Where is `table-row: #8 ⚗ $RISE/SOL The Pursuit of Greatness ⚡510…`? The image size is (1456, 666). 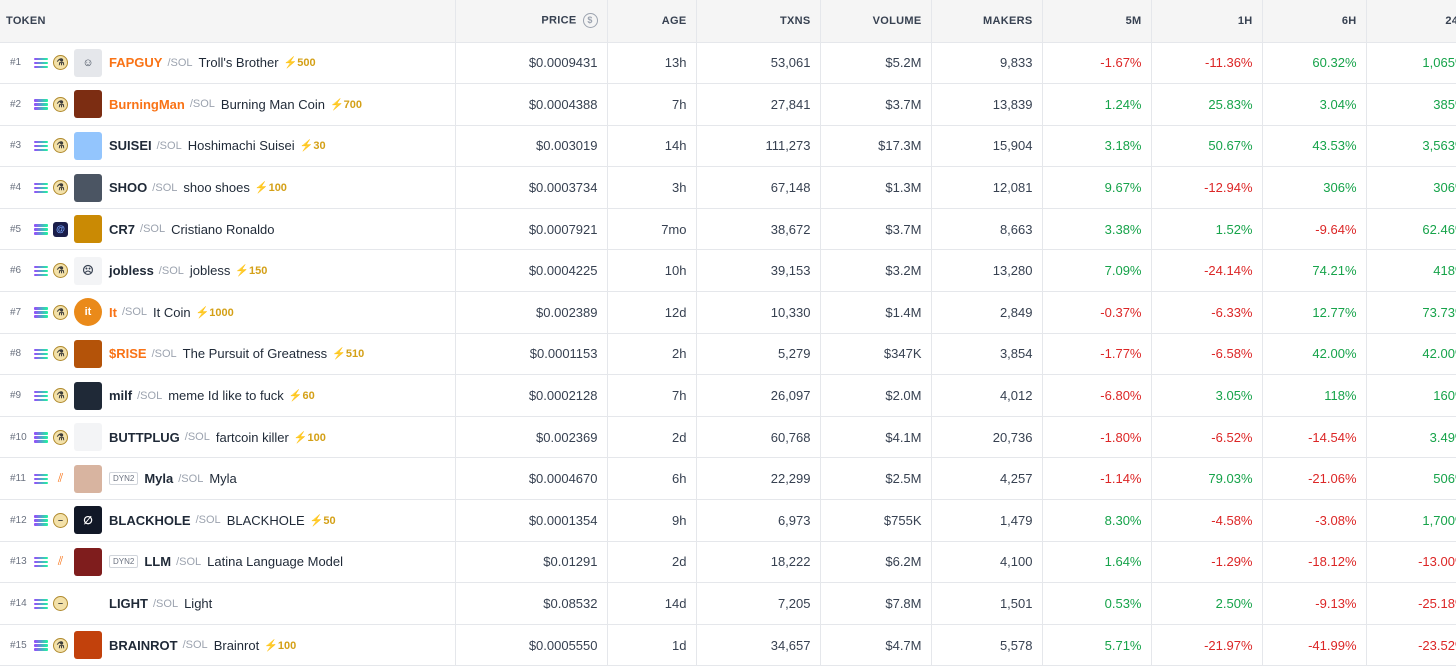
table-row: #8 ⚗ $RISE/SOL The Pursuit of Greatness ⚡510… is located at coordinates (728, 354).